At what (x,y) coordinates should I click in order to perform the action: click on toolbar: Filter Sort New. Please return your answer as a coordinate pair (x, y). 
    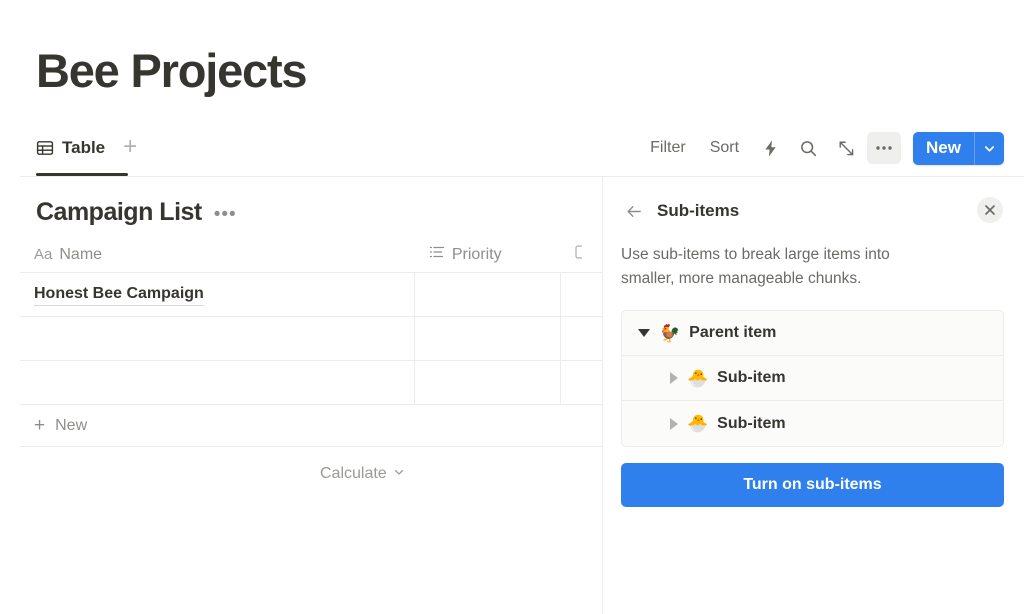
    Looking at the image, I should click on (822, 148).